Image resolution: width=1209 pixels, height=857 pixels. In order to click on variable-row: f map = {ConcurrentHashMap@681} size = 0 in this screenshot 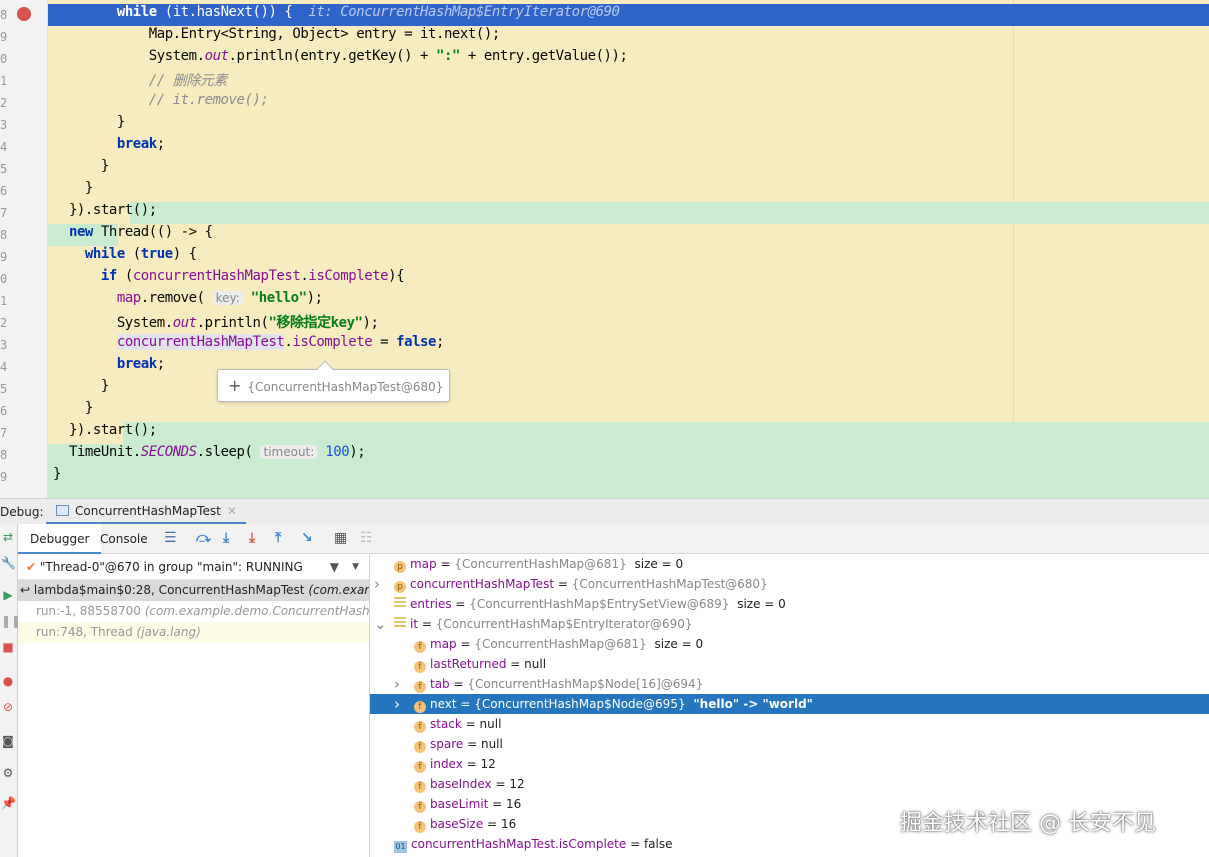, I will do `click(789, 644)`.